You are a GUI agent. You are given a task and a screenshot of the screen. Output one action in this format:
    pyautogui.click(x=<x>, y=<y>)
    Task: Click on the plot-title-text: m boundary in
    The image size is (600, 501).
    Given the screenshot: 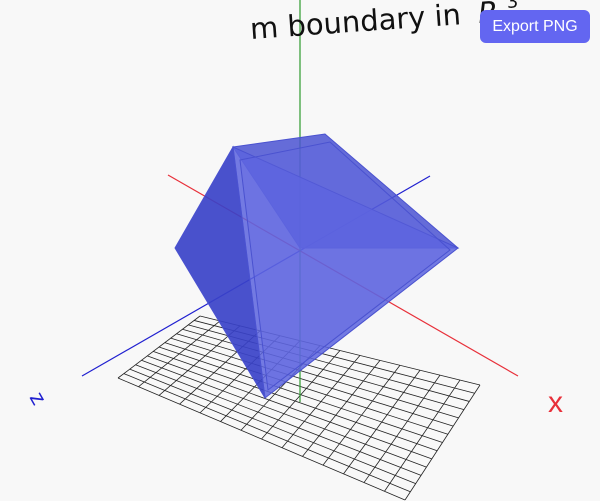 What is the action you would take?
    pyautogui.click(x=355, y=23)
    